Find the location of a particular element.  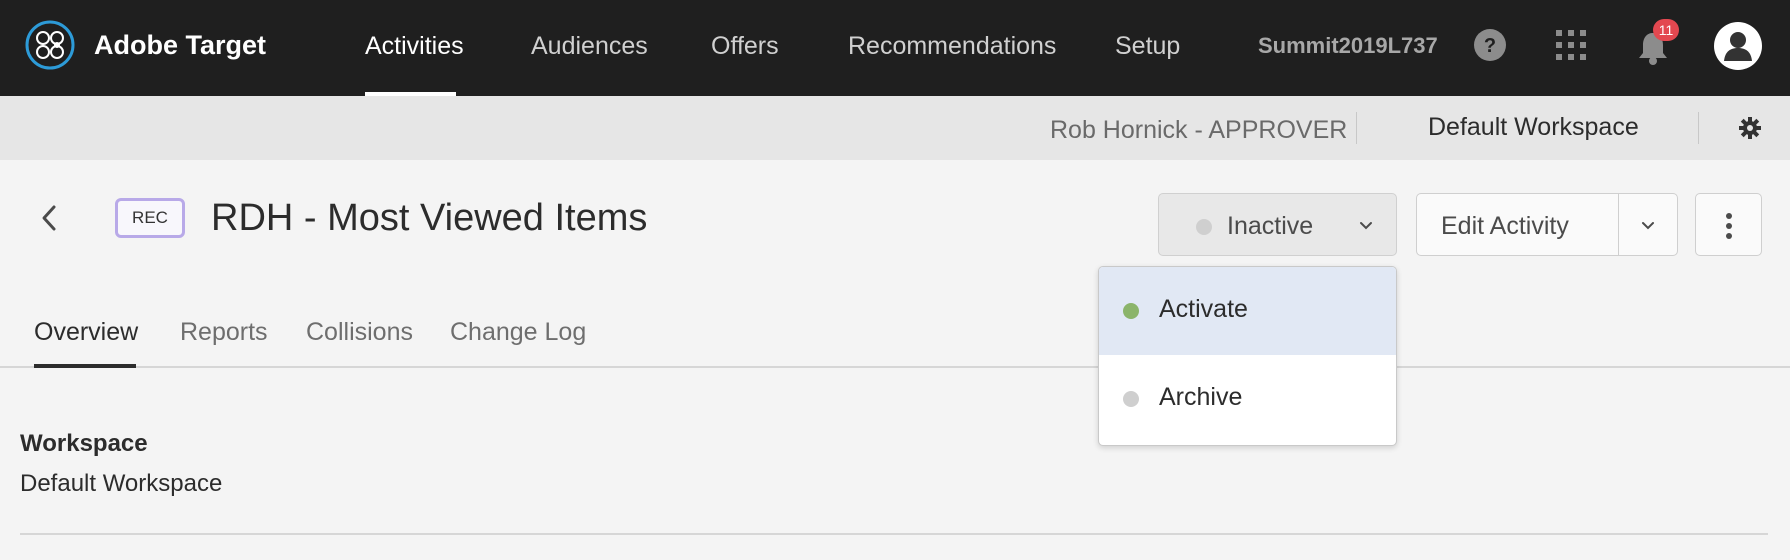

user-avatar-icon is located at coordinates (1738, 46).